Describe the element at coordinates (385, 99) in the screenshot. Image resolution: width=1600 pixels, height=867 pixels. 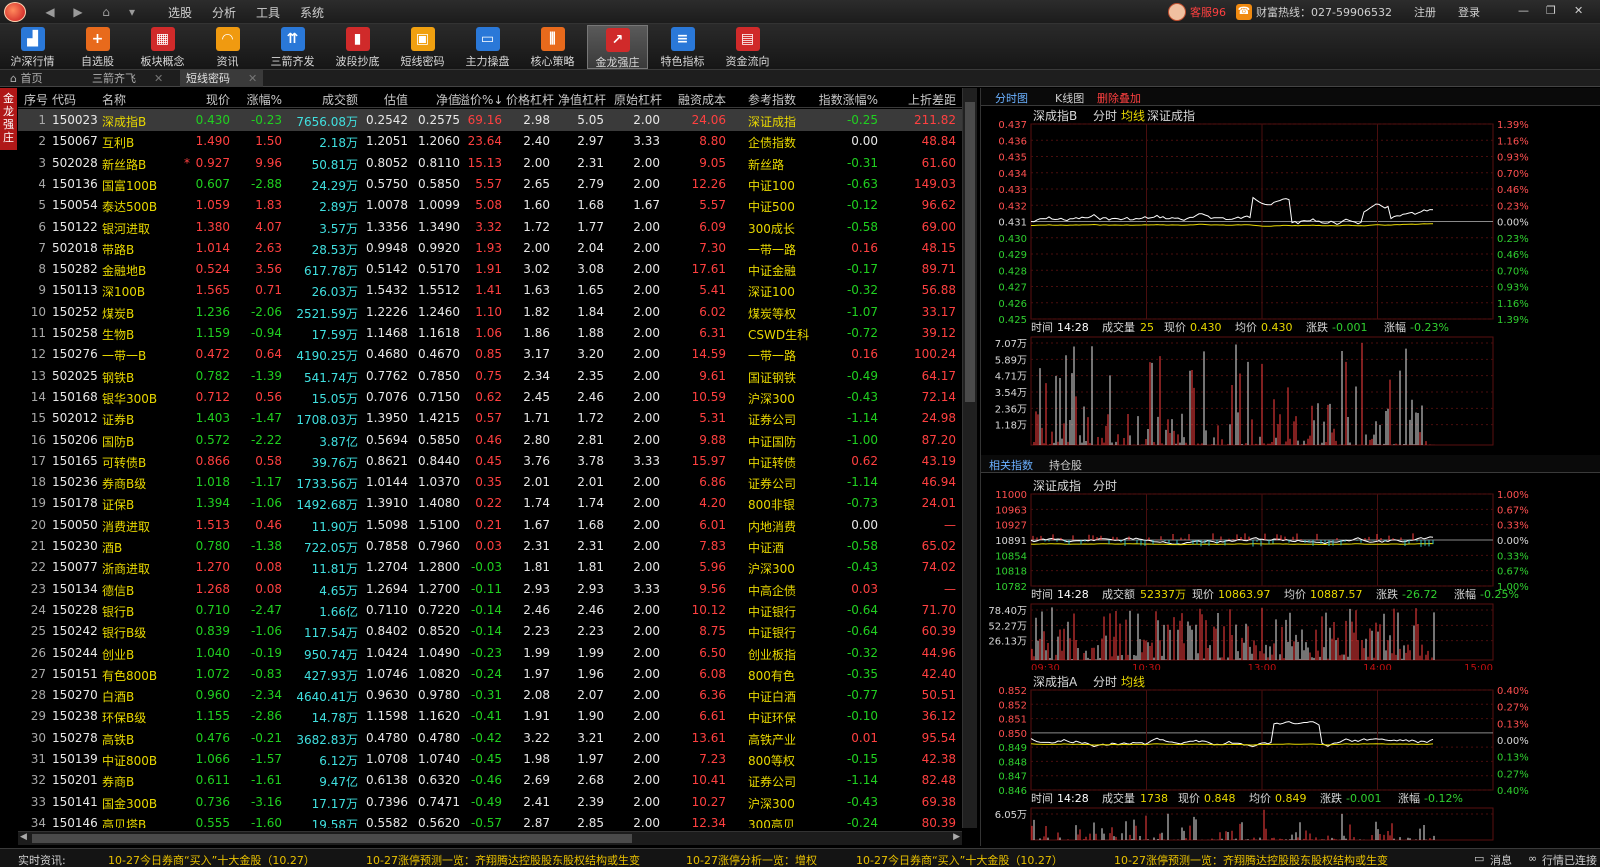
I see `column-header: 估值` at that location.